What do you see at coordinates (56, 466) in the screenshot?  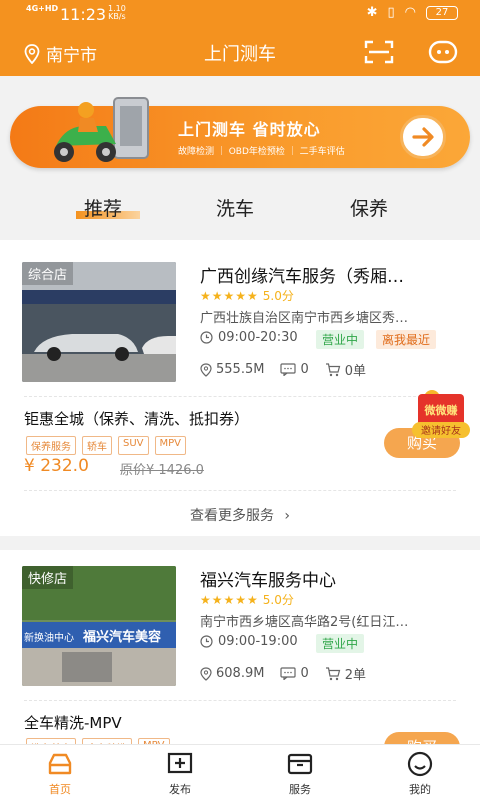 I see `package-price: ¥ 232.0` at bounding box center [56, 466].